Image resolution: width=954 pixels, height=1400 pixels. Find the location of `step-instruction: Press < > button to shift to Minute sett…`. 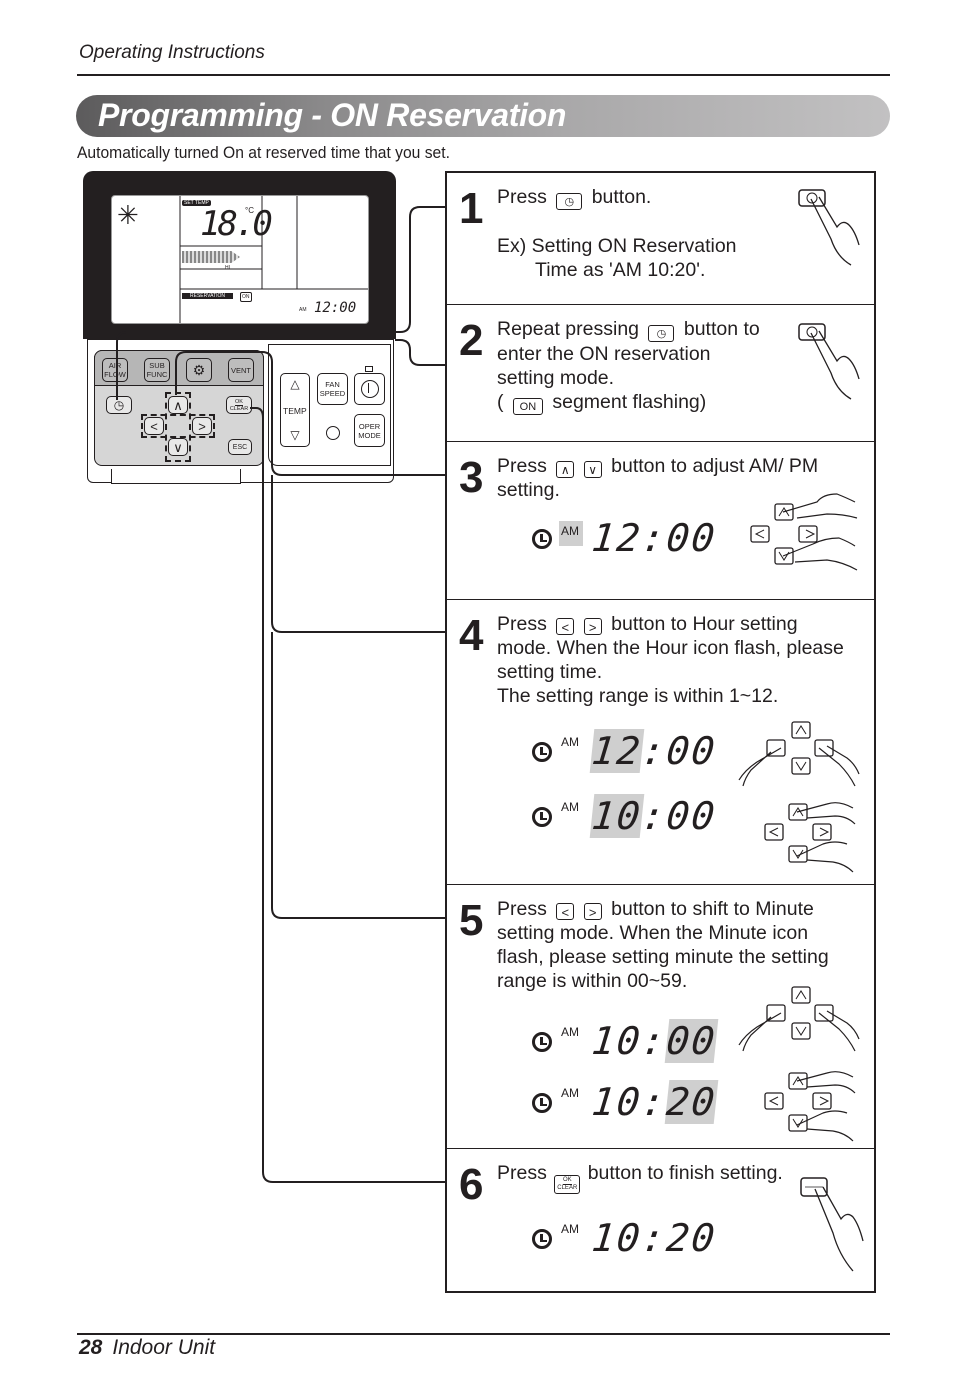

step-instruction: Press < > button to shift to Minute sett… is located at coordinates (663, 945).